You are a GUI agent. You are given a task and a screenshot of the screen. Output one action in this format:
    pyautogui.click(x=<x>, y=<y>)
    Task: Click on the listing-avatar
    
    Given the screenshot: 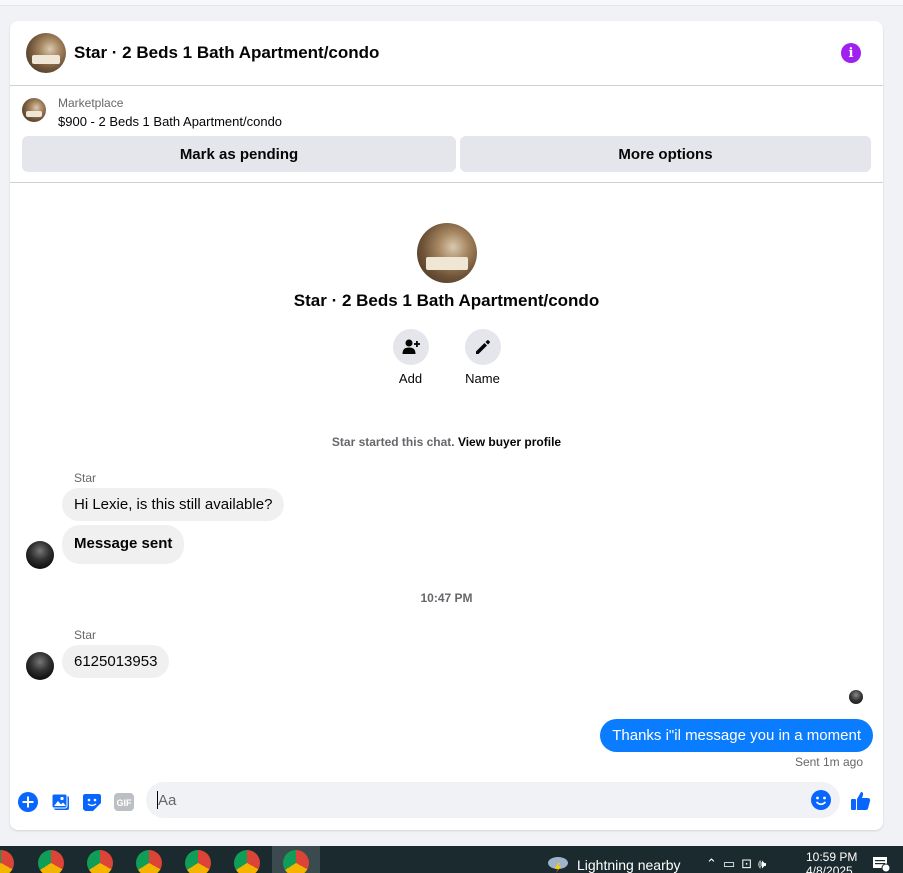 What is the action you would take?
    pyautogui.click(x=46, y=53)
    